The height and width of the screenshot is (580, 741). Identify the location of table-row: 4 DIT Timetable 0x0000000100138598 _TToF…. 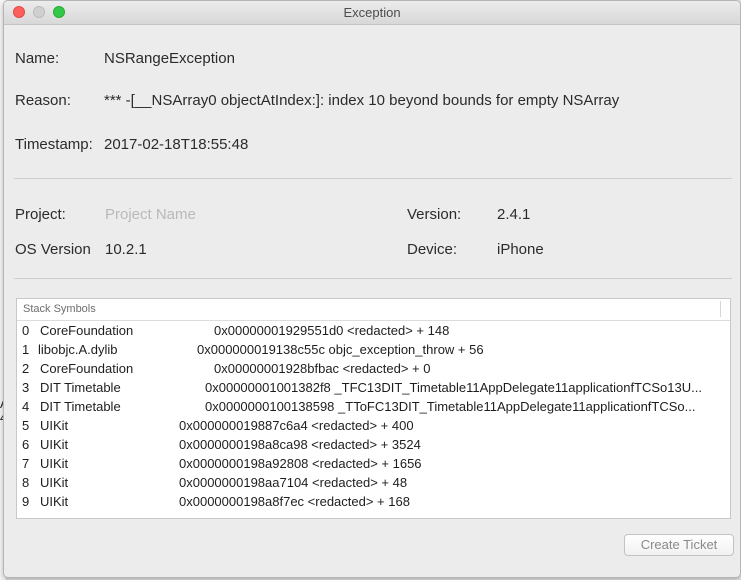
(373, 406).